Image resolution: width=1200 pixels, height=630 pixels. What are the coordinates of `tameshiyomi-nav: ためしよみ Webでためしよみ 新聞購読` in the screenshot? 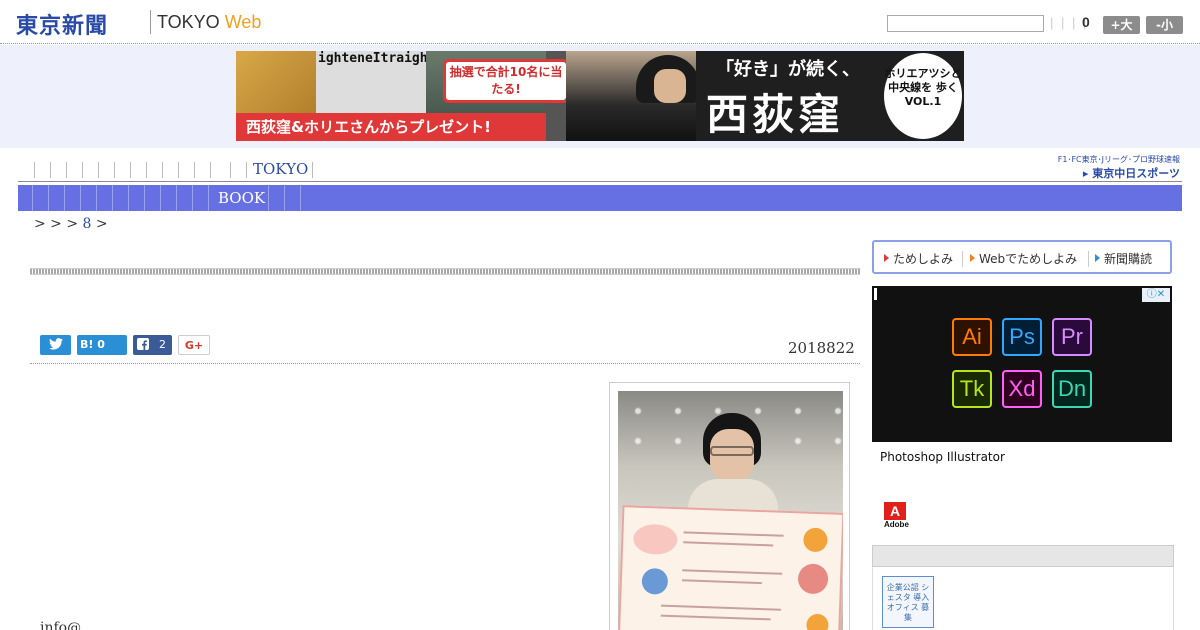 It's located at (1022, 257).